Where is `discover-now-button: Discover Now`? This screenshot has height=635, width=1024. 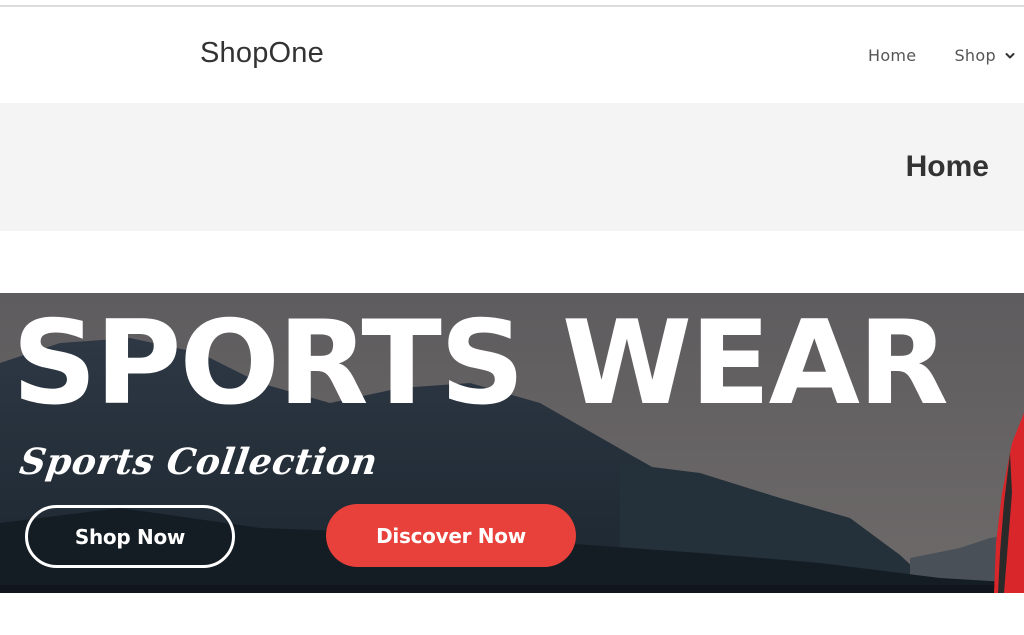
discover-now-button: Discover Now is located at coordinates (451, 535).